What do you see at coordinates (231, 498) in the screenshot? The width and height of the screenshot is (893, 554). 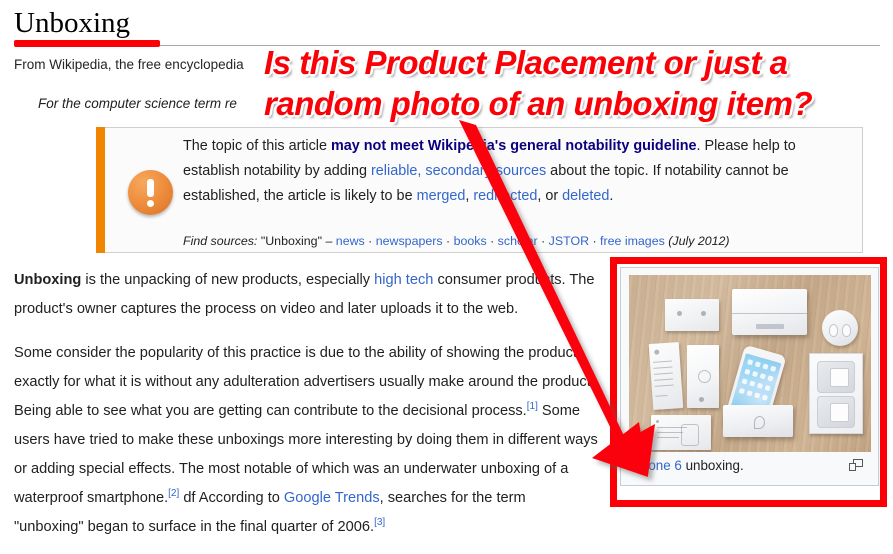 I see `p2-text-c: df According to` at bounding box center [231, 498].